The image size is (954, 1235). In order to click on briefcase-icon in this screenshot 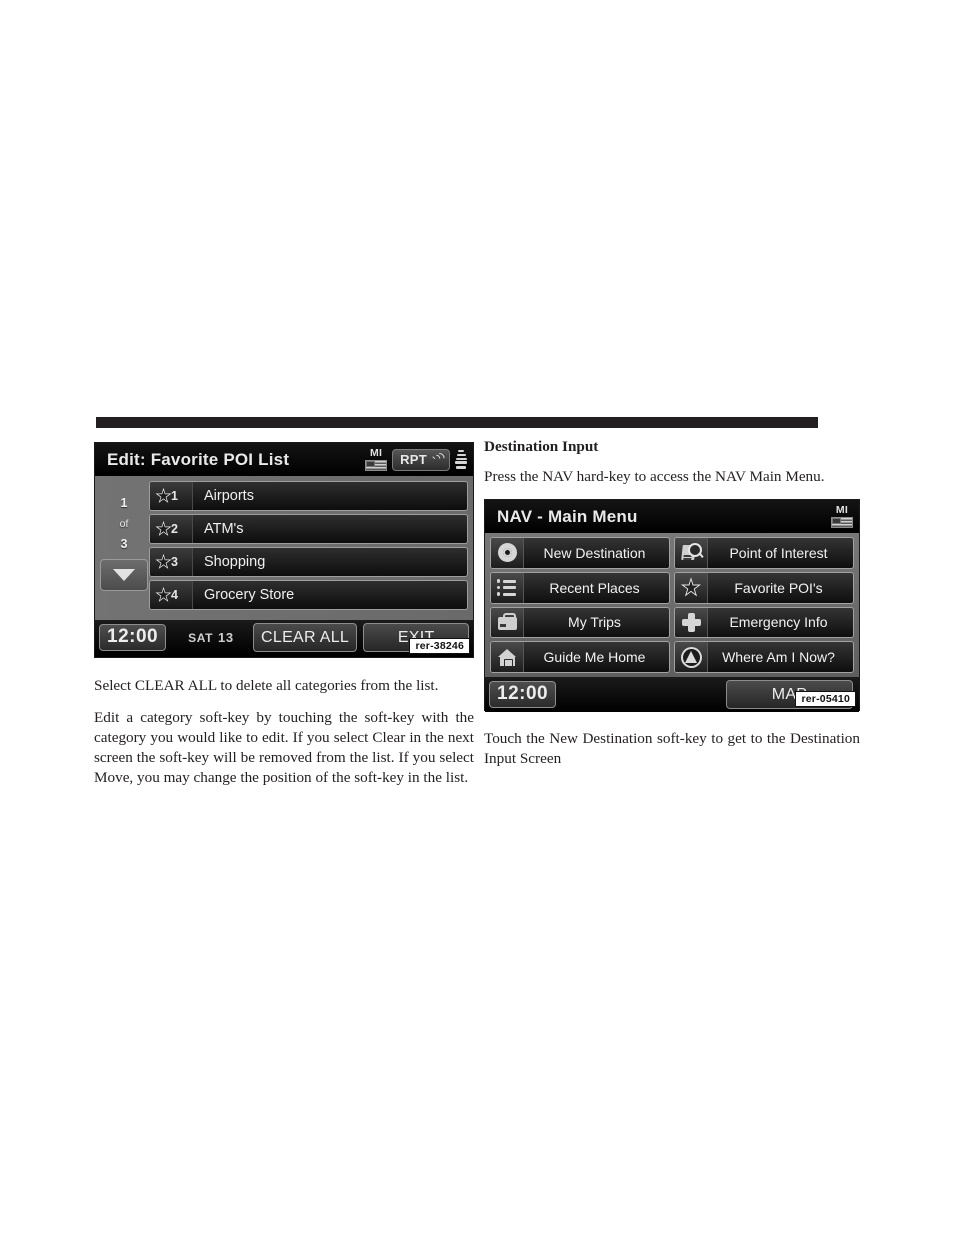, I will do `click(507, 622)`.